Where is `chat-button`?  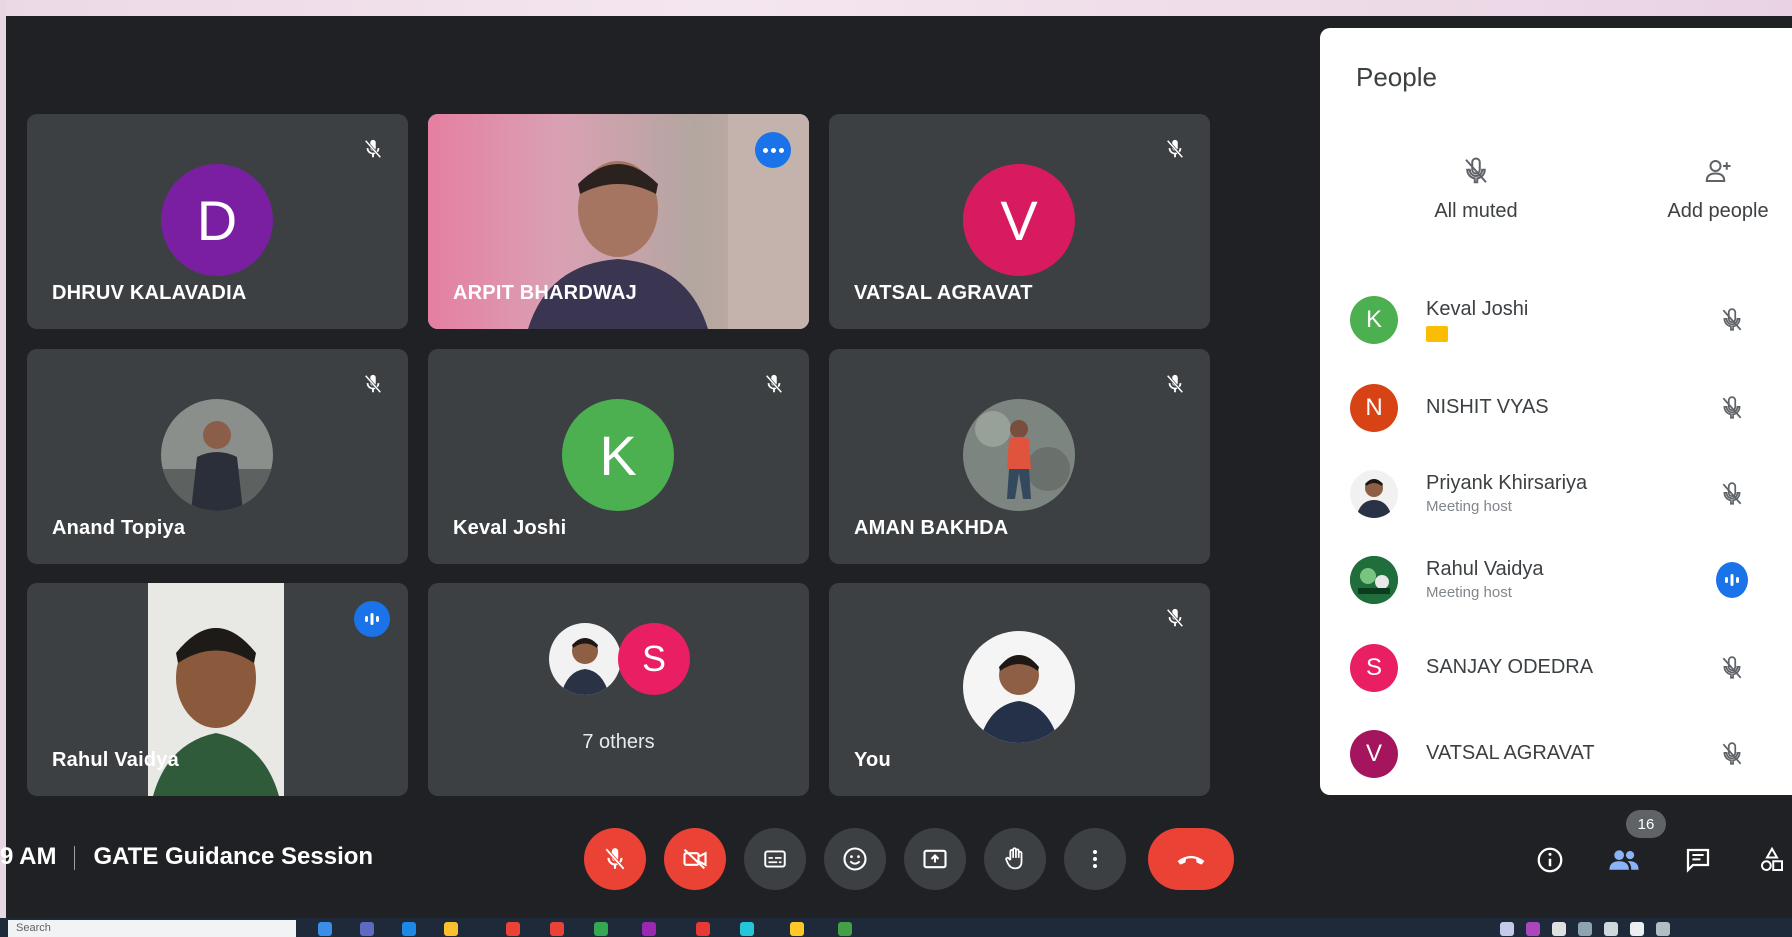
chat-button is located at coordinates (1698, 860).